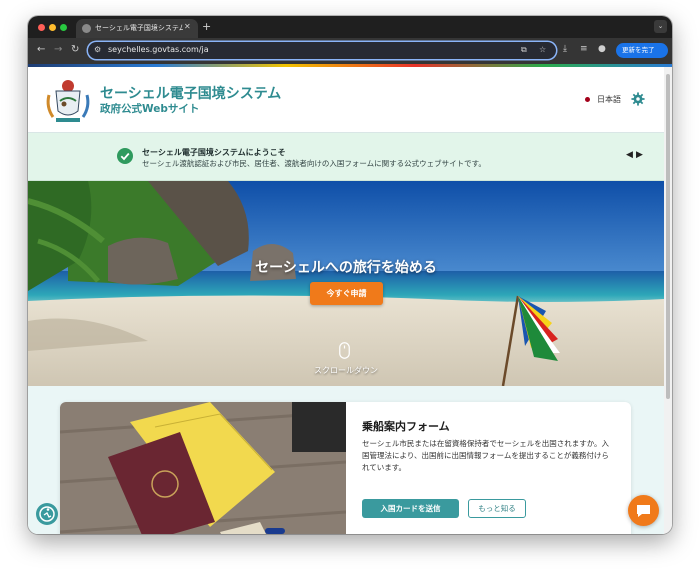 The image size is (700, 571). Describe the element at coordinates (587, 99) in the screenshot. I see `japan-flag-icon` at that location.